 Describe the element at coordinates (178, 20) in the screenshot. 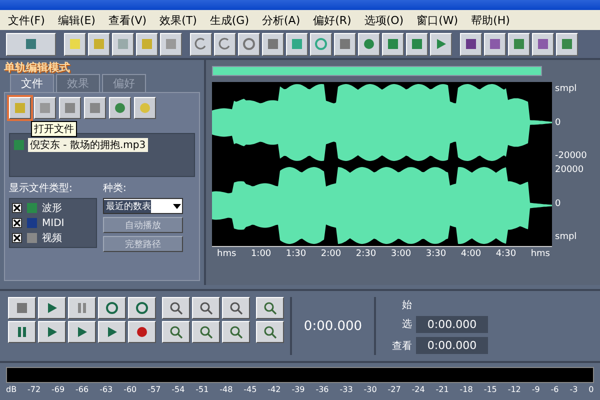

I see `menu-item: 效果(T)` at that location.